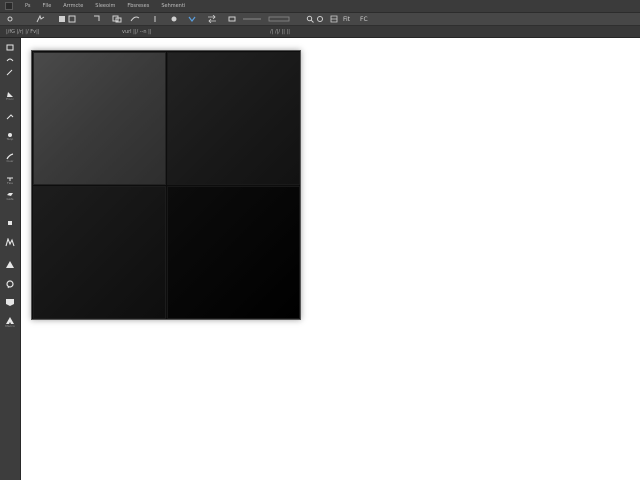  What do you see at coordinates (138, 6) in the screenshot?
I see `menu-item-5: Fbsreses` at bounding box center [138, 6].